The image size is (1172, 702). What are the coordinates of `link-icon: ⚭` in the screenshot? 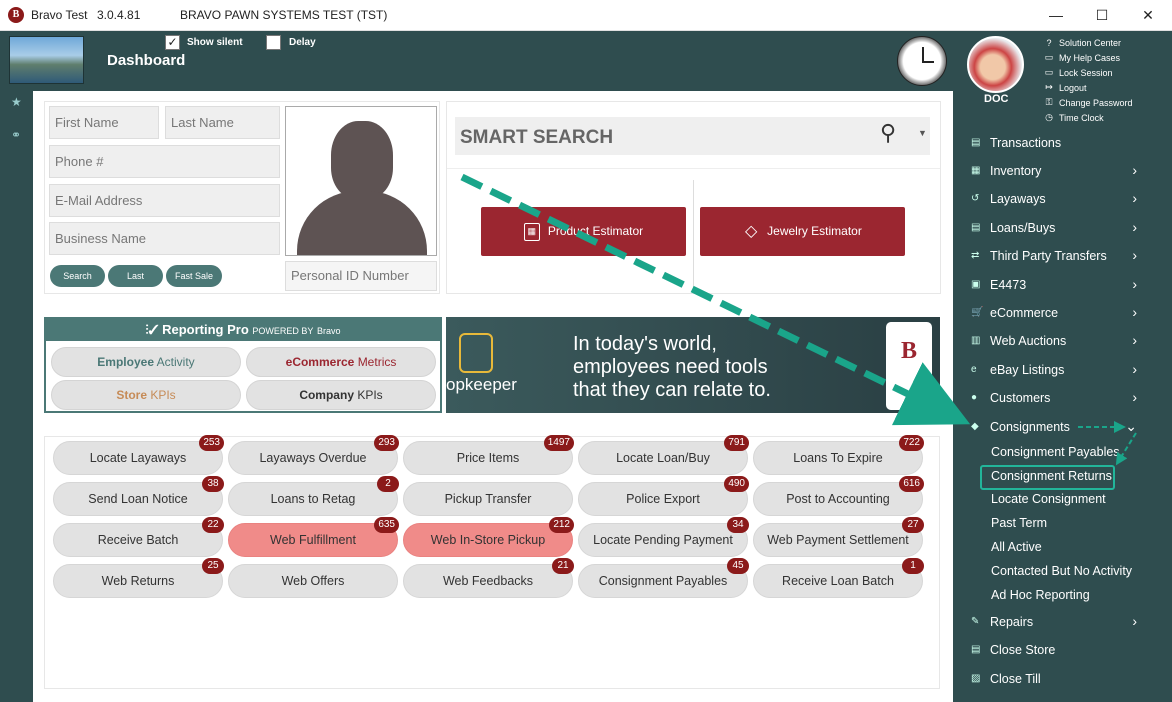 It's located at (16, 135).